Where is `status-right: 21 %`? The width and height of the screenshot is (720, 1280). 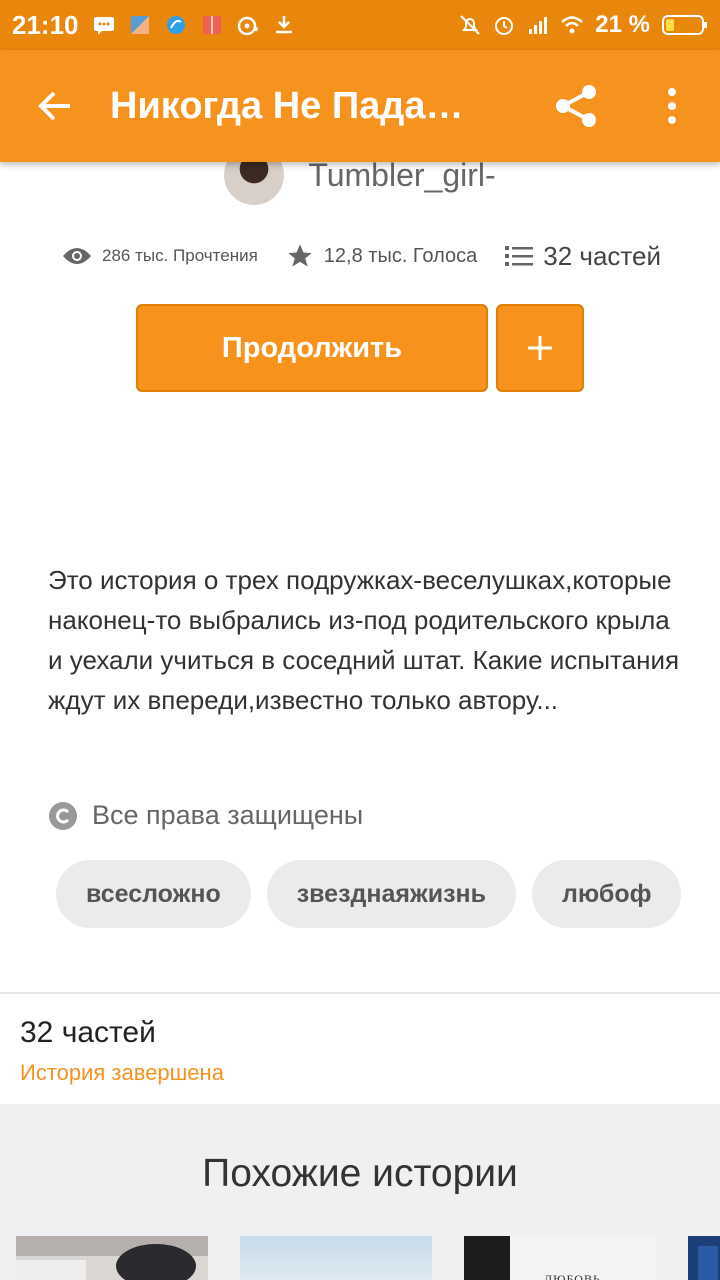 status-right: 21 % is located at coordinates (583, 25).